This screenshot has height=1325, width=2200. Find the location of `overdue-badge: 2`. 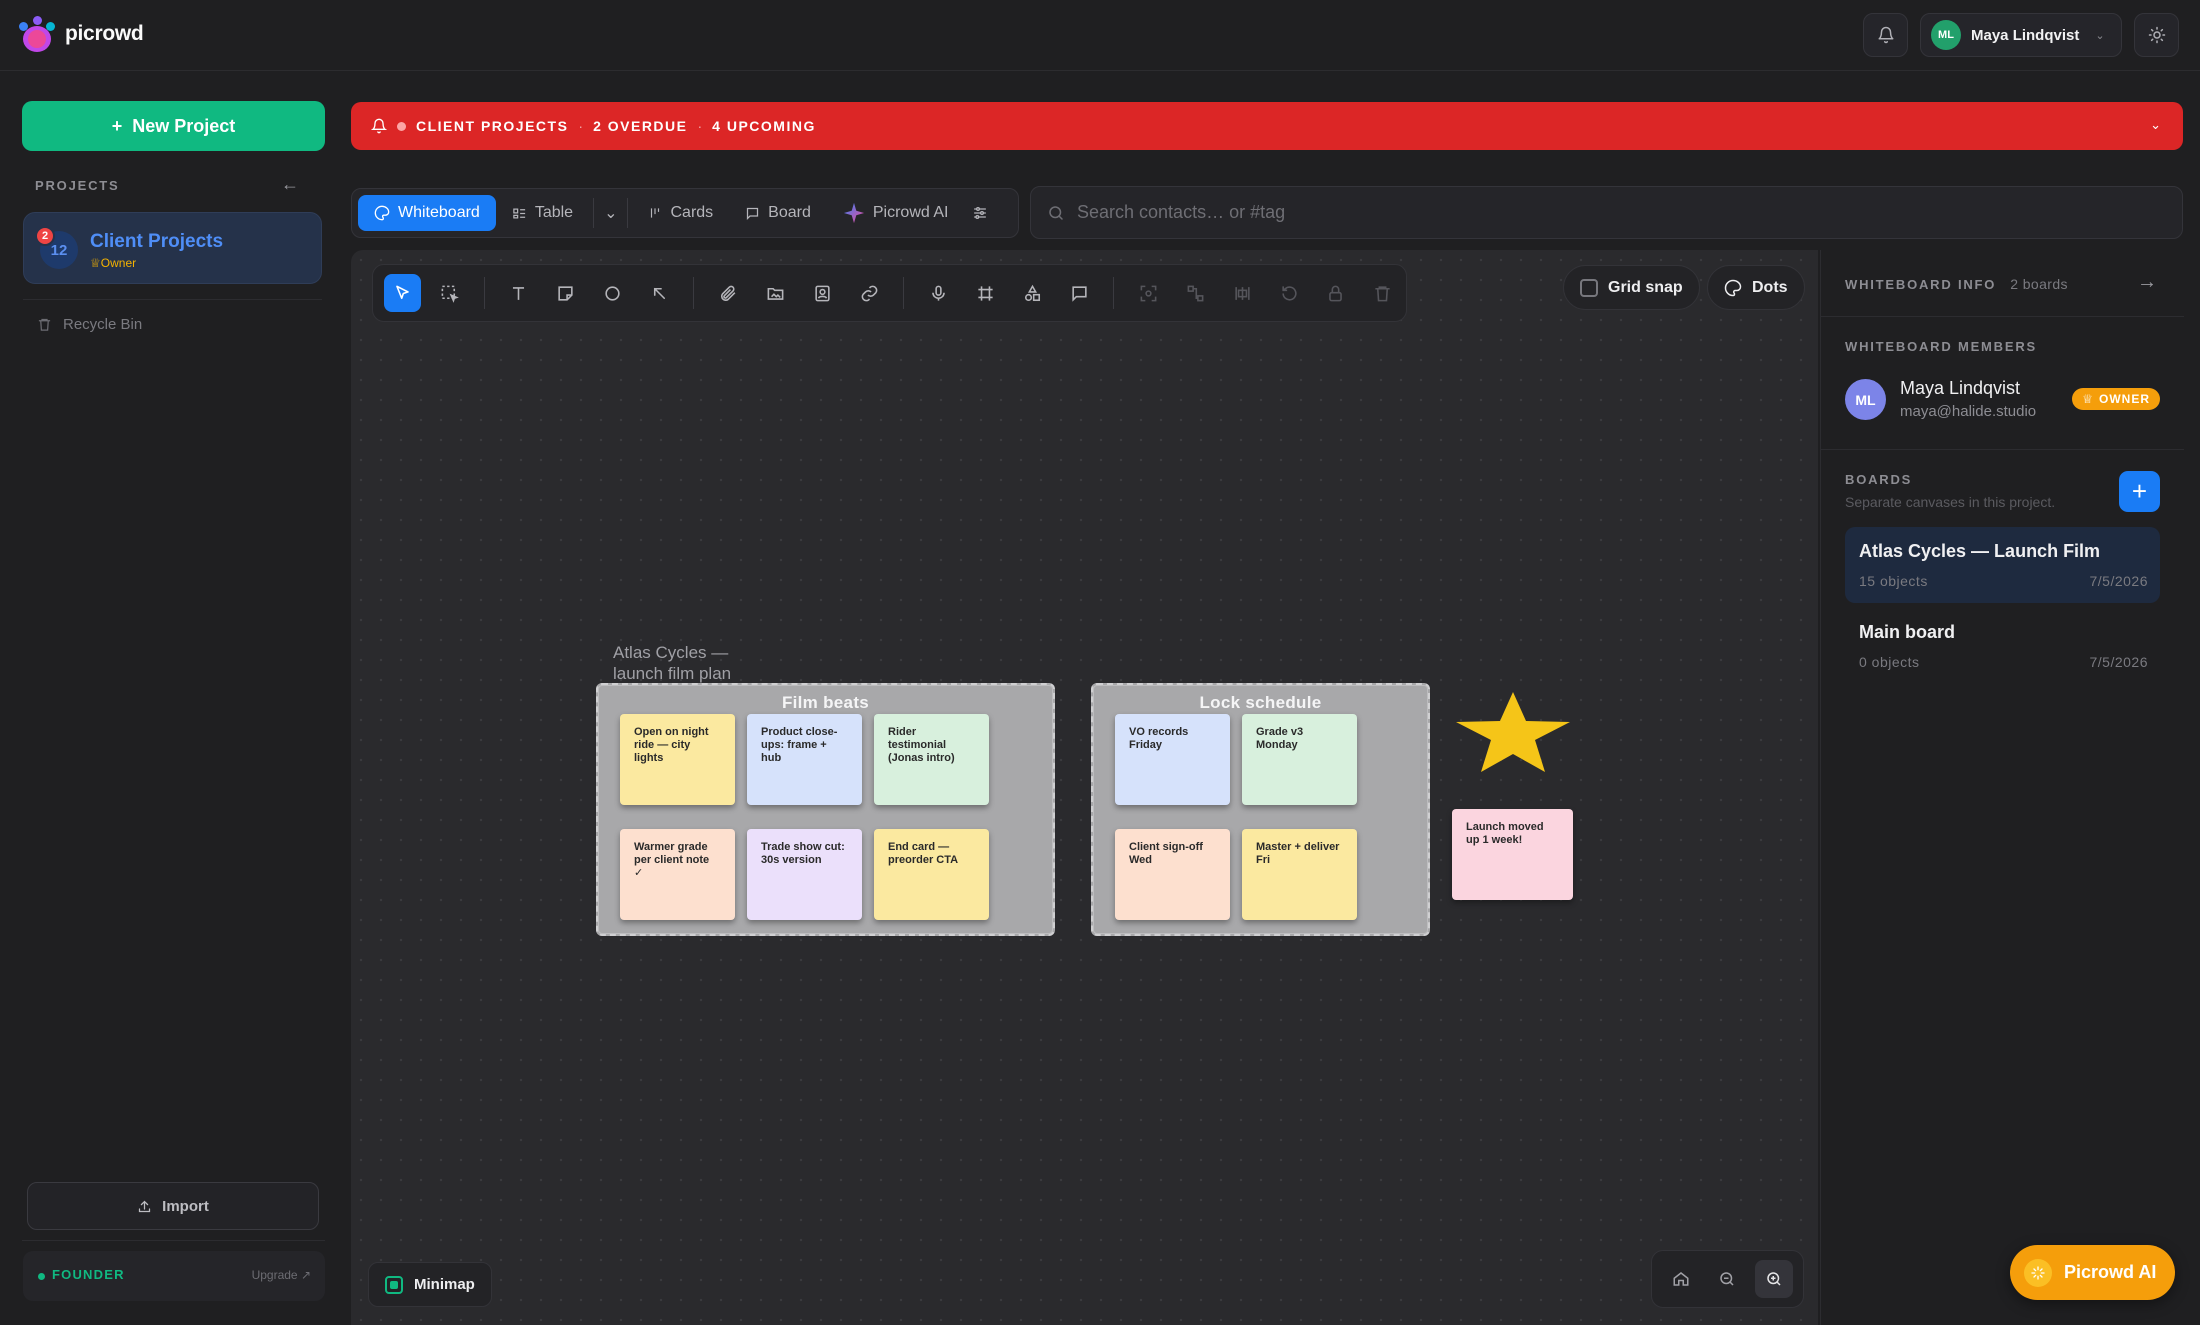

overdue-badge: 2 is located at coordinates (45, 236).